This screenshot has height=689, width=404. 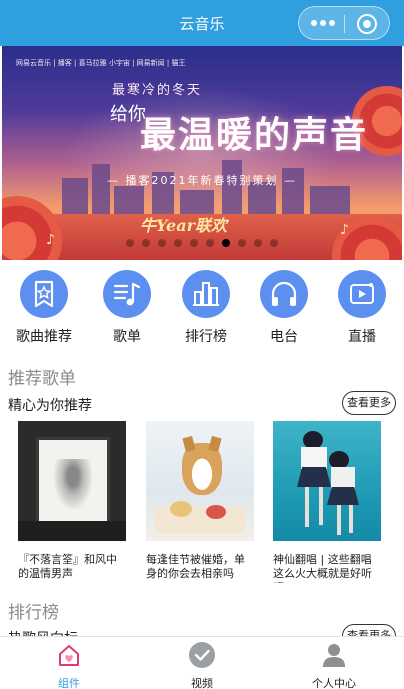 I want to click on playlist-caption: 『不落言筌』和风中的温情男声, so click(x=67, y=566).